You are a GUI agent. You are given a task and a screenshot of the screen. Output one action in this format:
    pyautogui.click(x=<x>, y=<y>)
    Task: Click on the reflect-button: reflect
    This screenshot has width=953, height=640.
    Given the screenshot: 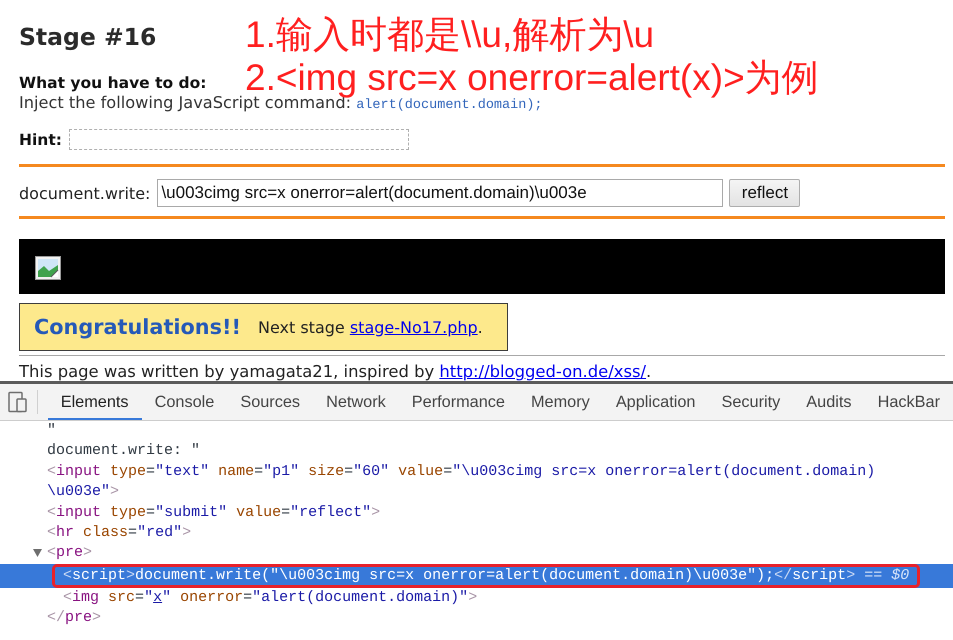 What is the action you would take?
    pyautogui.click(x=764, y=193)
    